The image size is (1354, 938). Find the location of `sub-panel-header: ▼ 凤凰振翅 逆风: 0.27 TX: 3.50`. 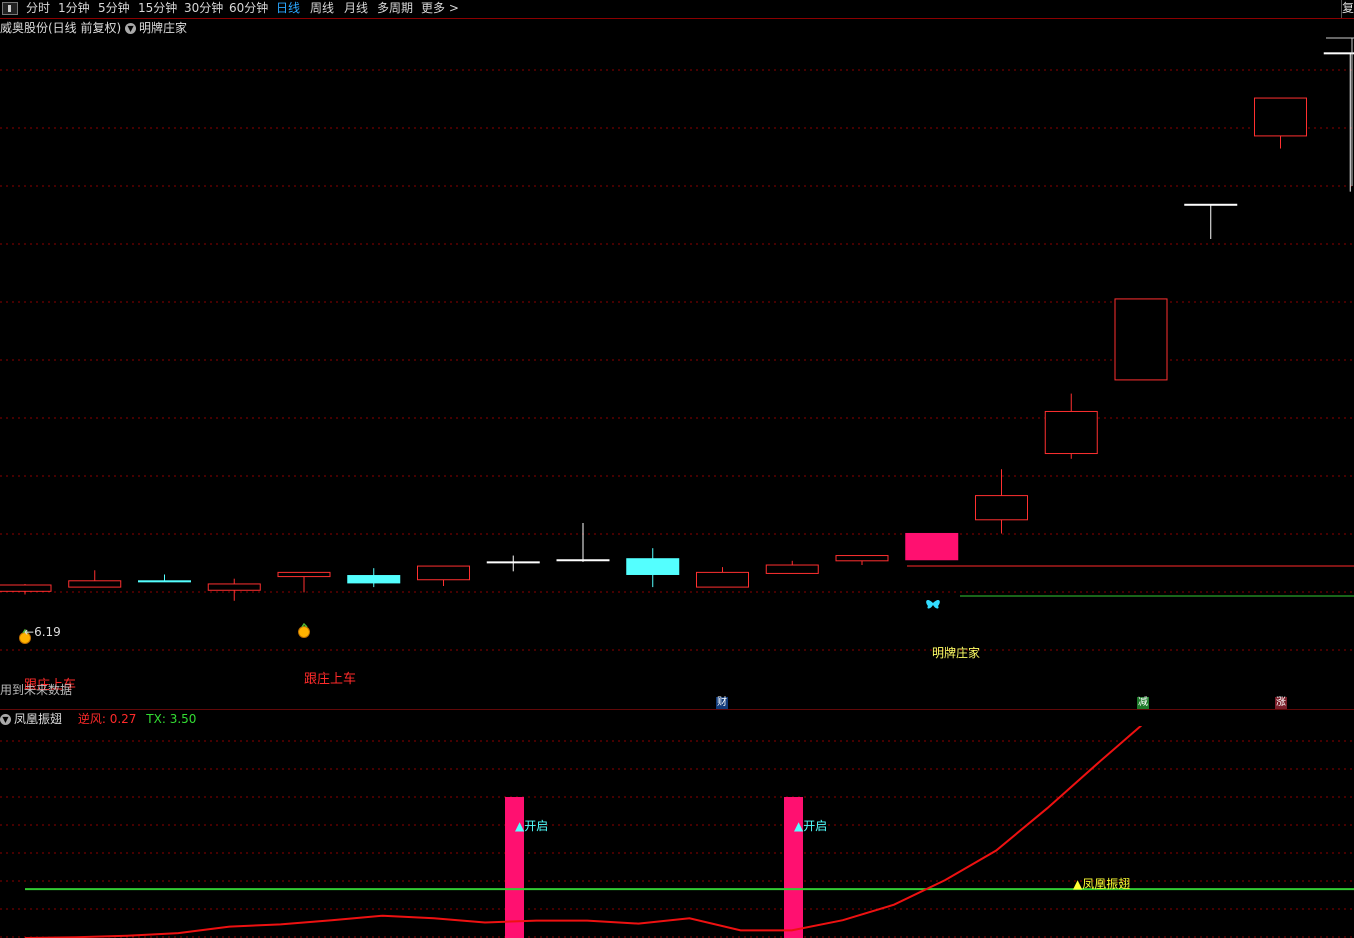

sub-panel-header: ▼ 凤凰振翅 逆风: 0.27 TX: 3.50 is located at coordinates (98, 719).